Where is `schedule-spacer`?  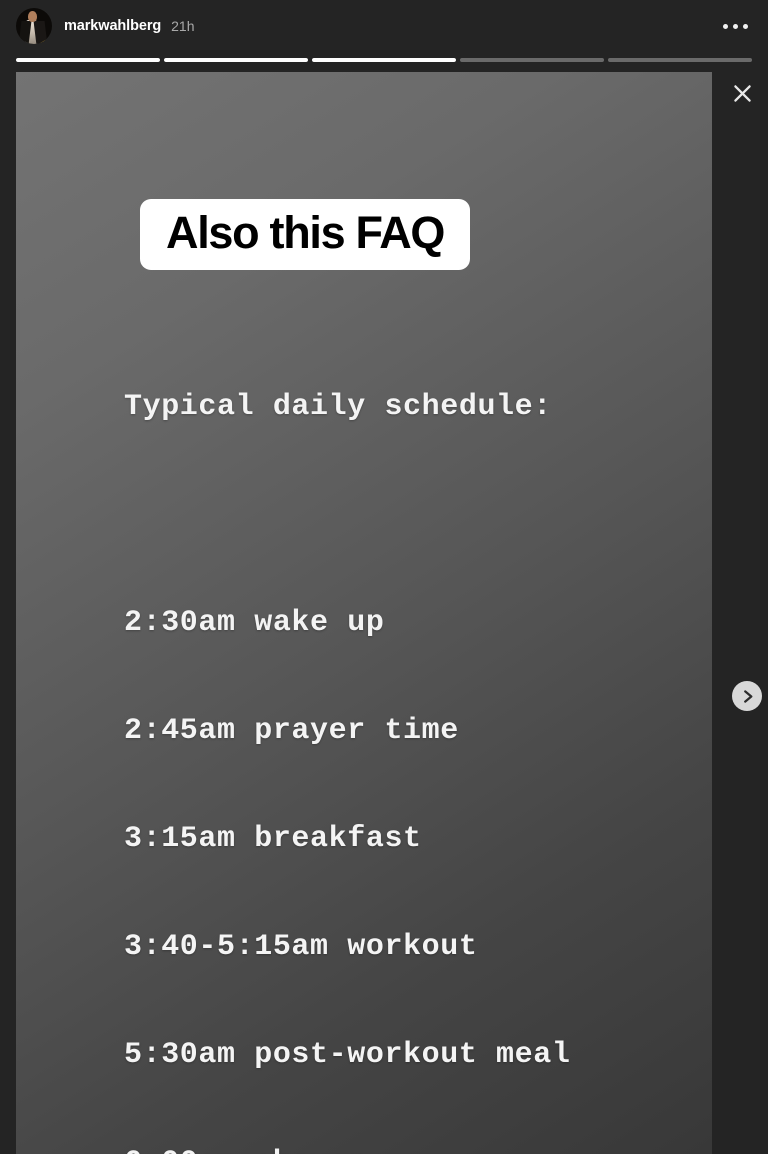 schedule-spacer is located at coordinates (414, 515).